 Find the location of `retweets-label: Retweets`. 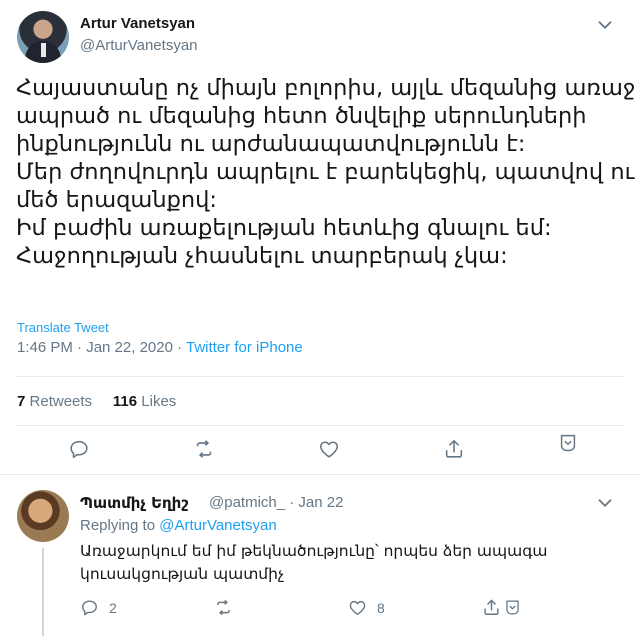

retweets-label: Retweets is located at coordinates (61, 401).